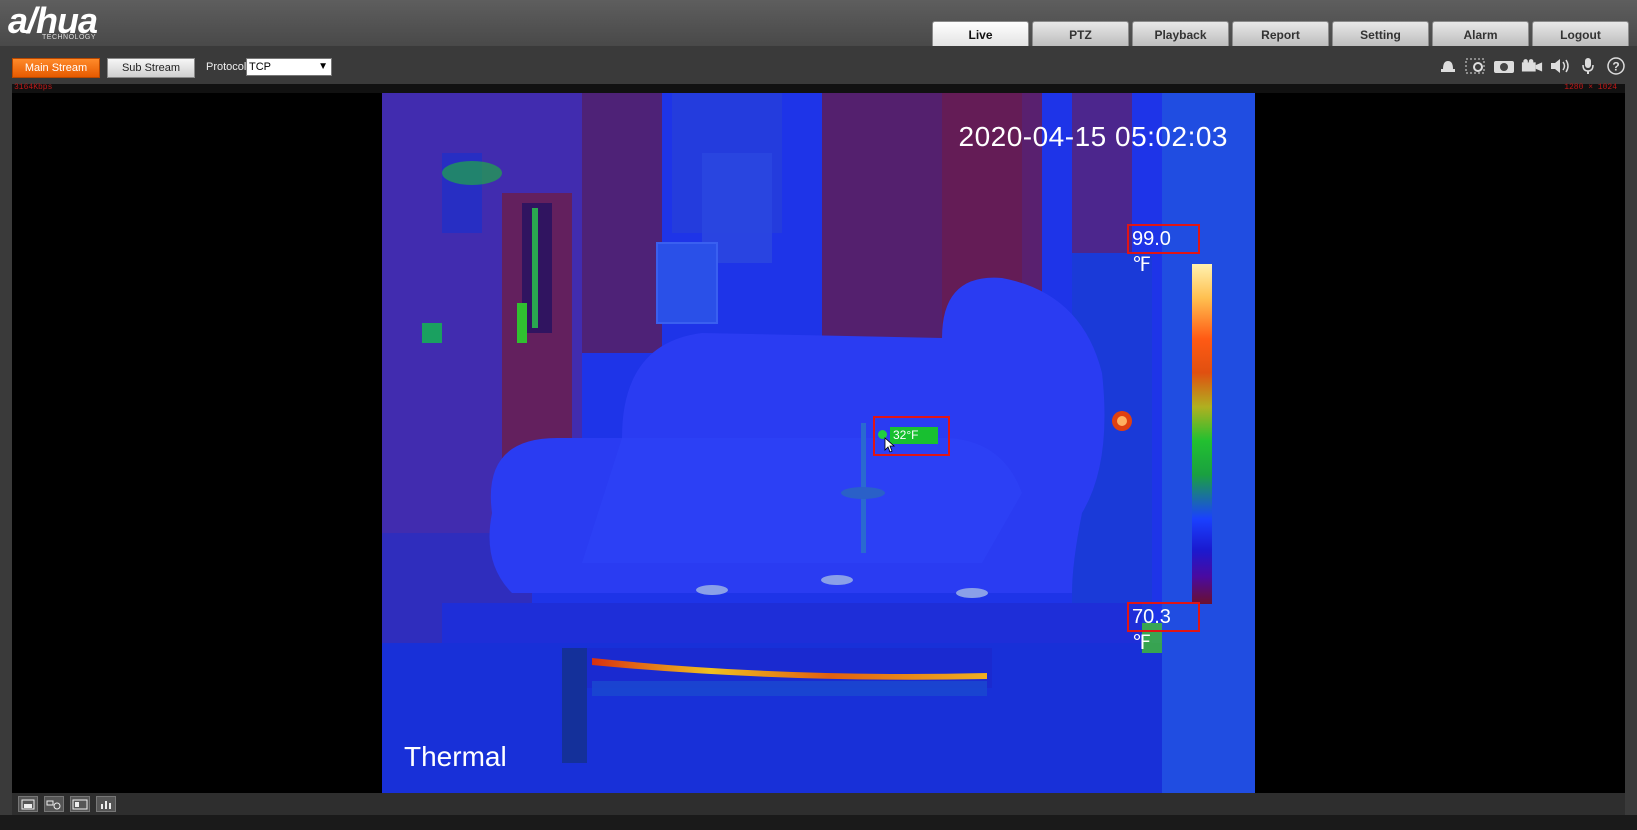 The height and width of the screenshot is (830, 1637). What do you see at coordinates (69, 37) in the screenshot?
I see `logo-subtext: TECHNOLOGY` at bounding box center [69, 37].